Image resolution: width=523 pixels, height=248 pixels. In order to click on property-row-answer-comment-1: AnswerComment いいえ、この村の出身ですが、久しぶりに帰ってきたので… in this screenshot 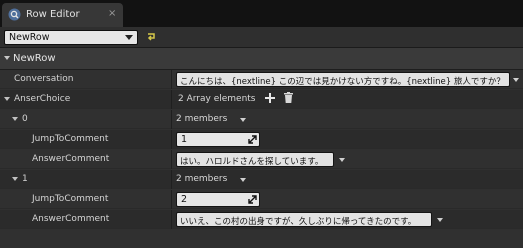, I will do `click(261, 219)`.